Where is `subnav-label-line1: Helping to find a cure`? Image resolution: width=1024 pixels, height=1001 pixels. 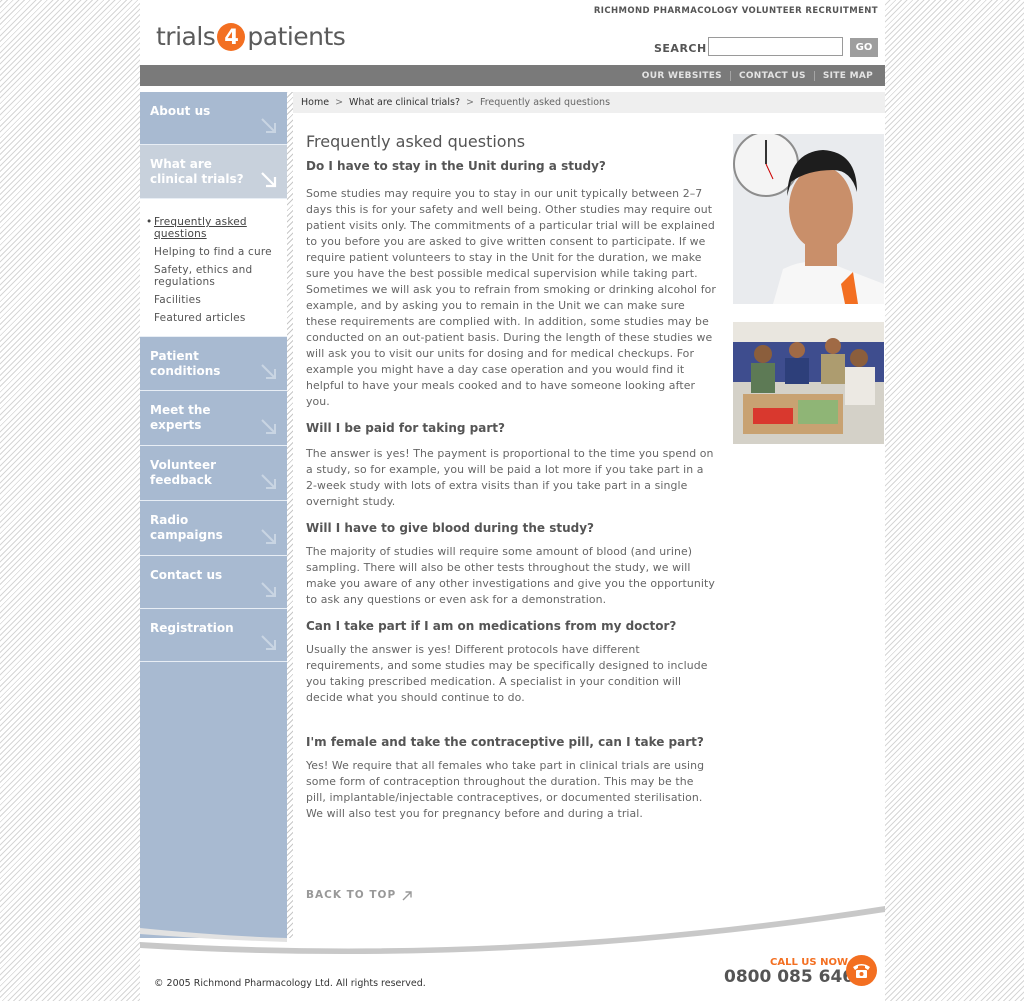
subnav-label-line1: Helping to find a cure is located at coordinates (213, 252).